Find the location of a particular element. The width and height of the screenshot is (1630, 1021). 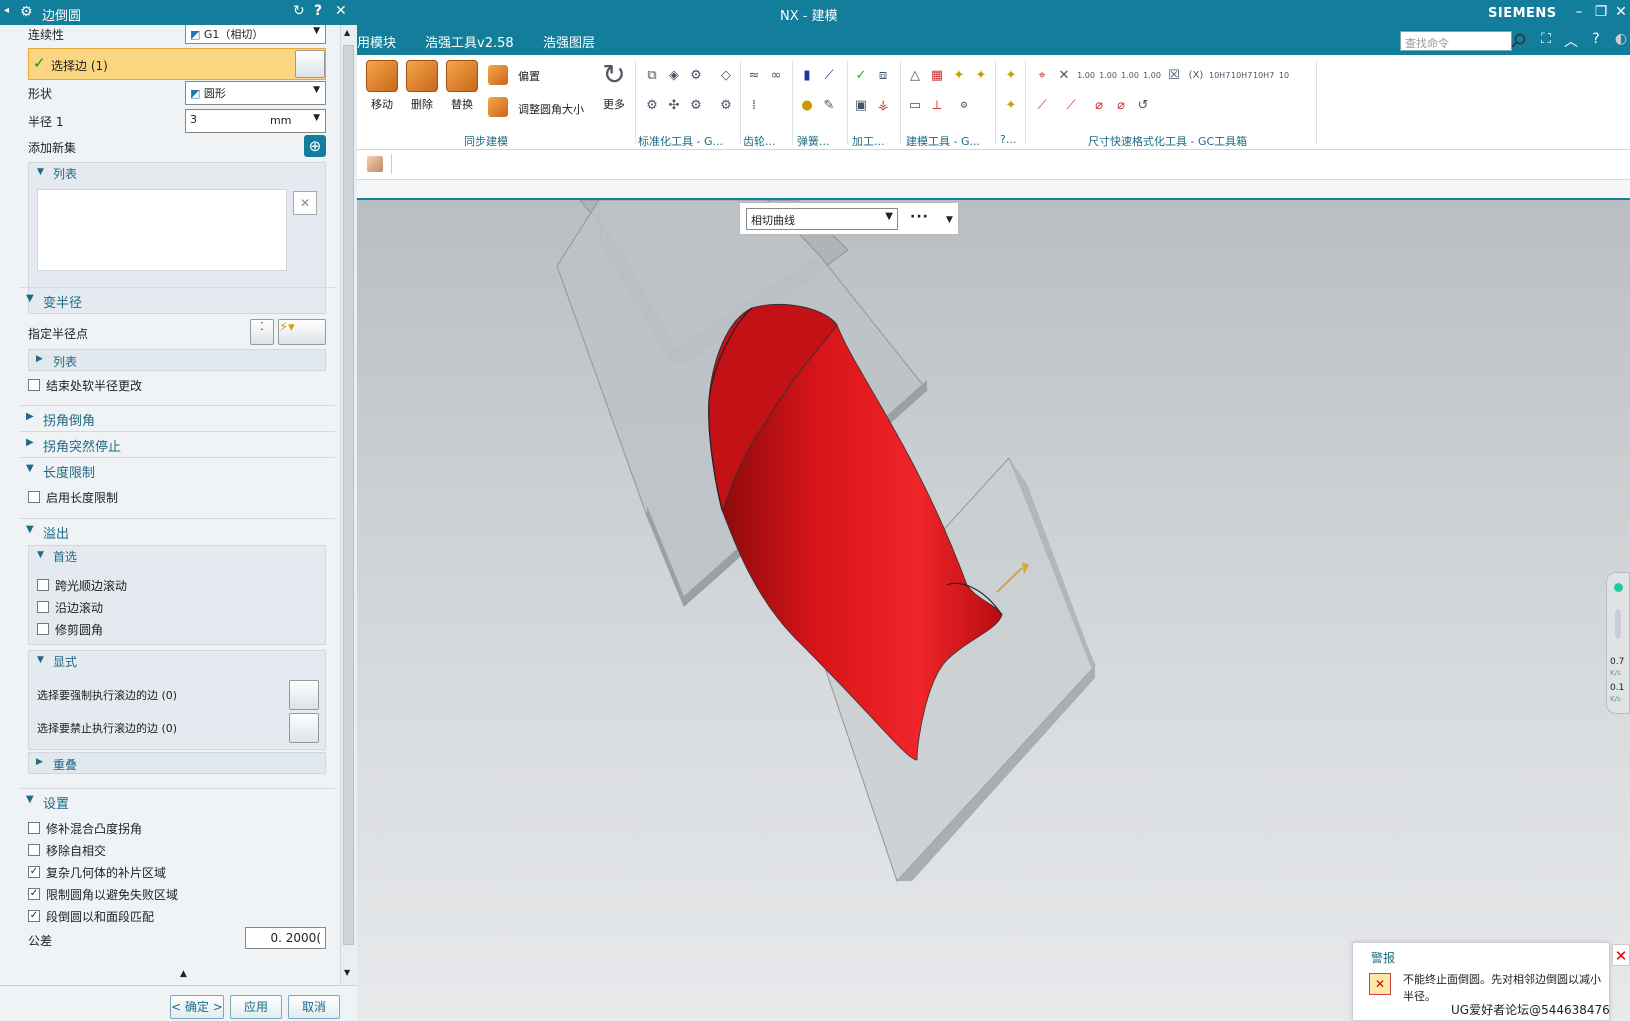

forbid-roll-cube-icon is located at coordinates (304, 728).